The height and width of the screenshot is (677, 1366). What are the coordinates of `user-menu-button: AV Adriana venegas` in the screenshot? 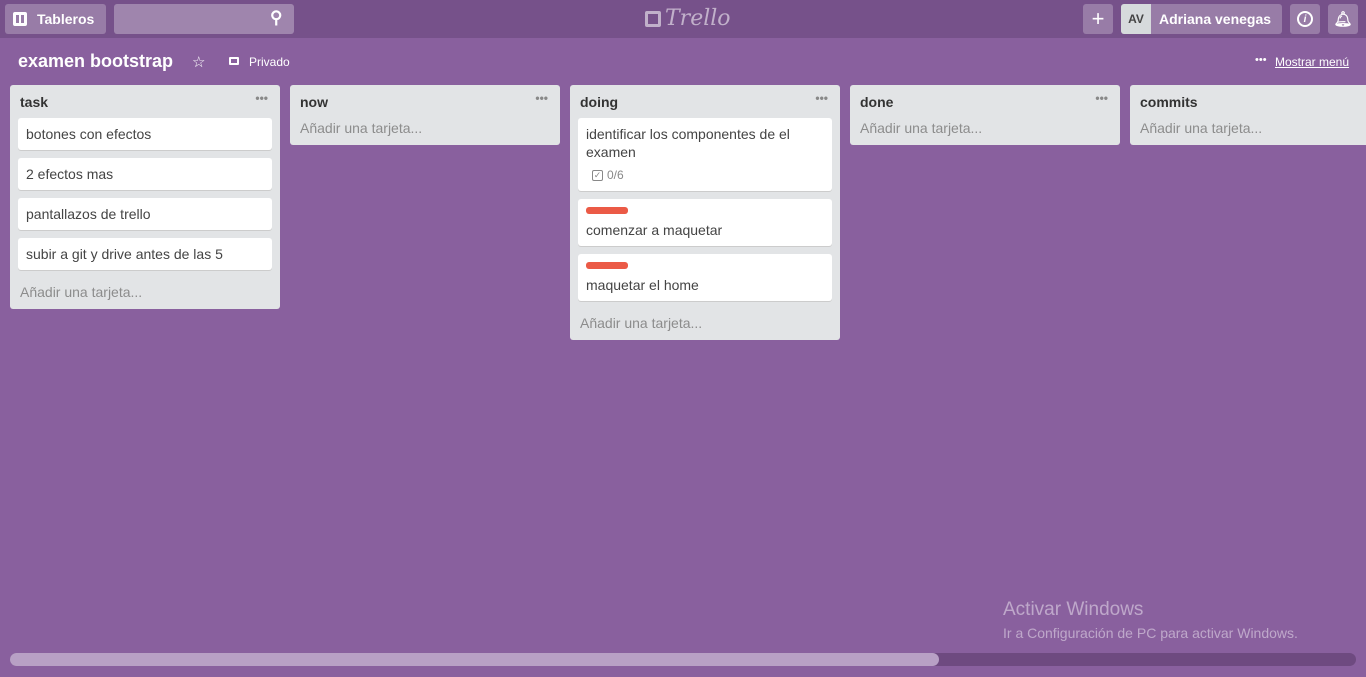 It's located at (1201, 19).